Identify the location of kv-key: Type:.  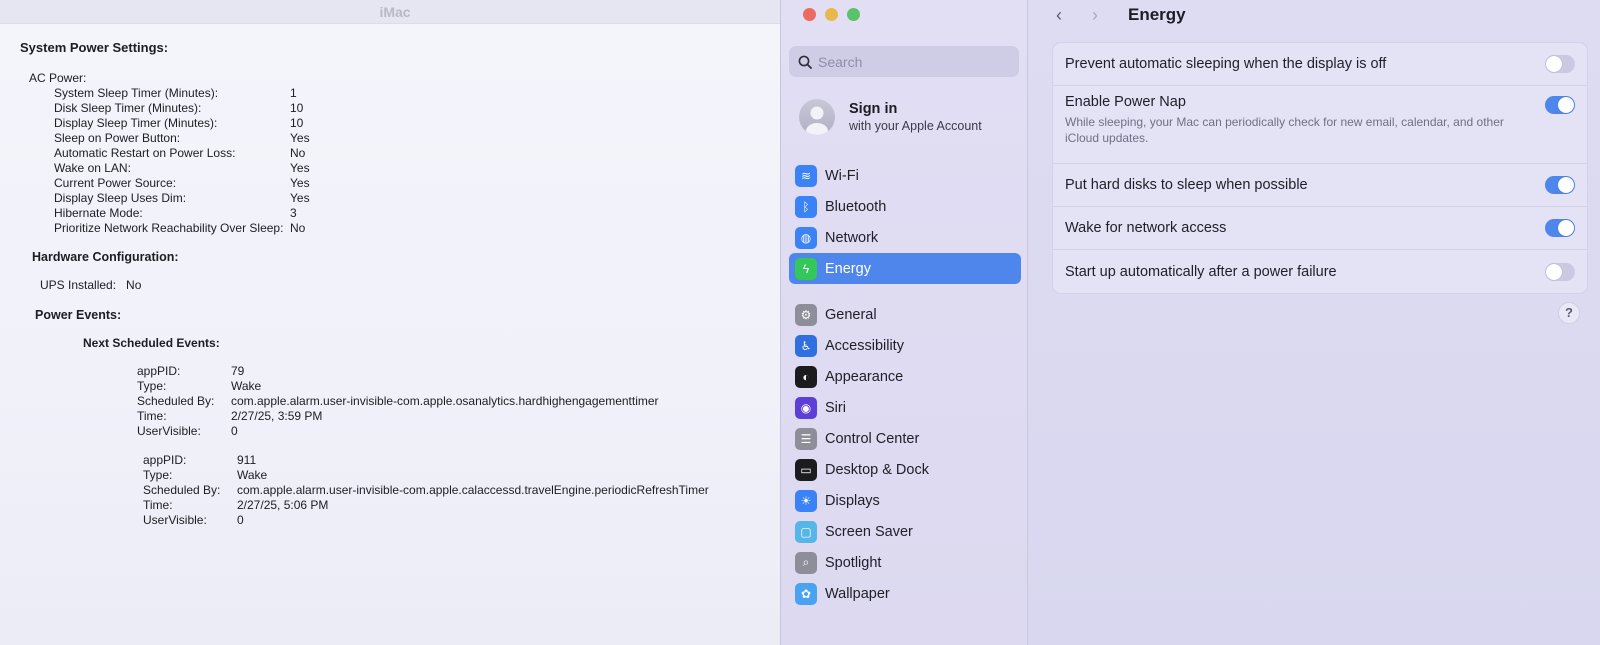
(158, 475).